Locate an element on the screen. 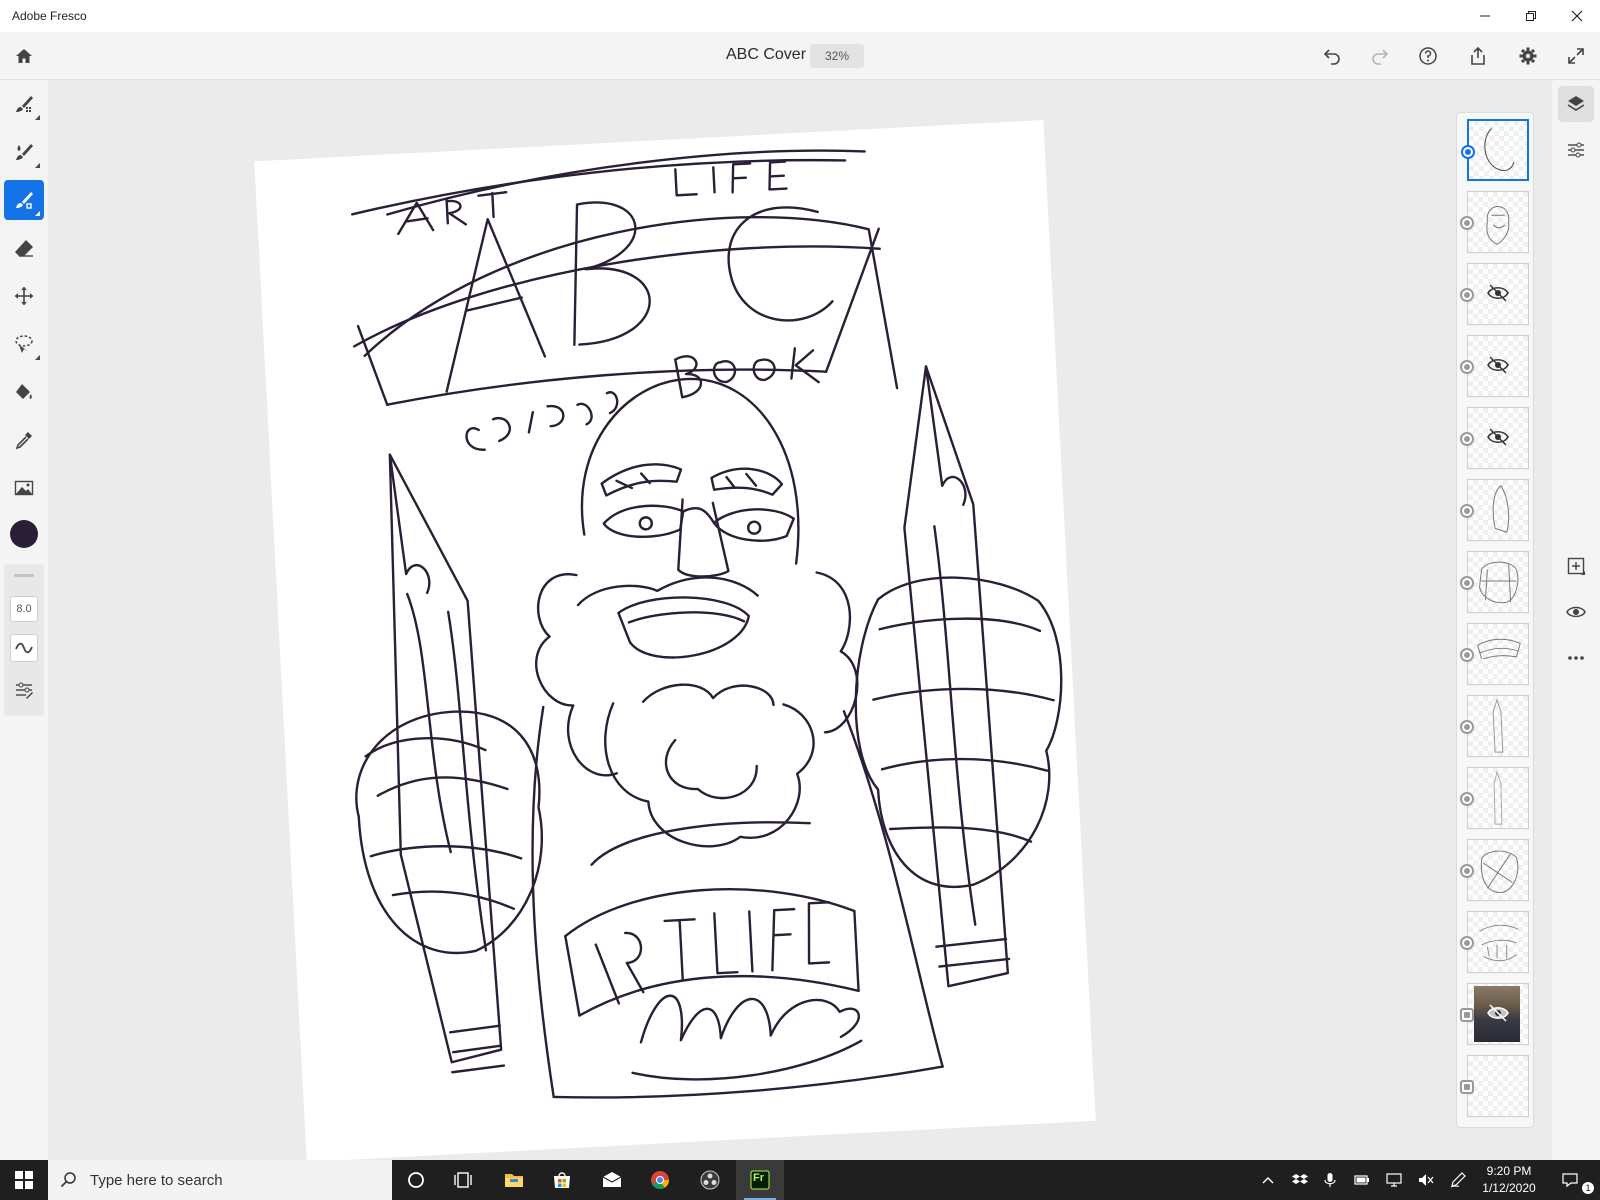  layers-panel is located at coordinates (1495, 620).